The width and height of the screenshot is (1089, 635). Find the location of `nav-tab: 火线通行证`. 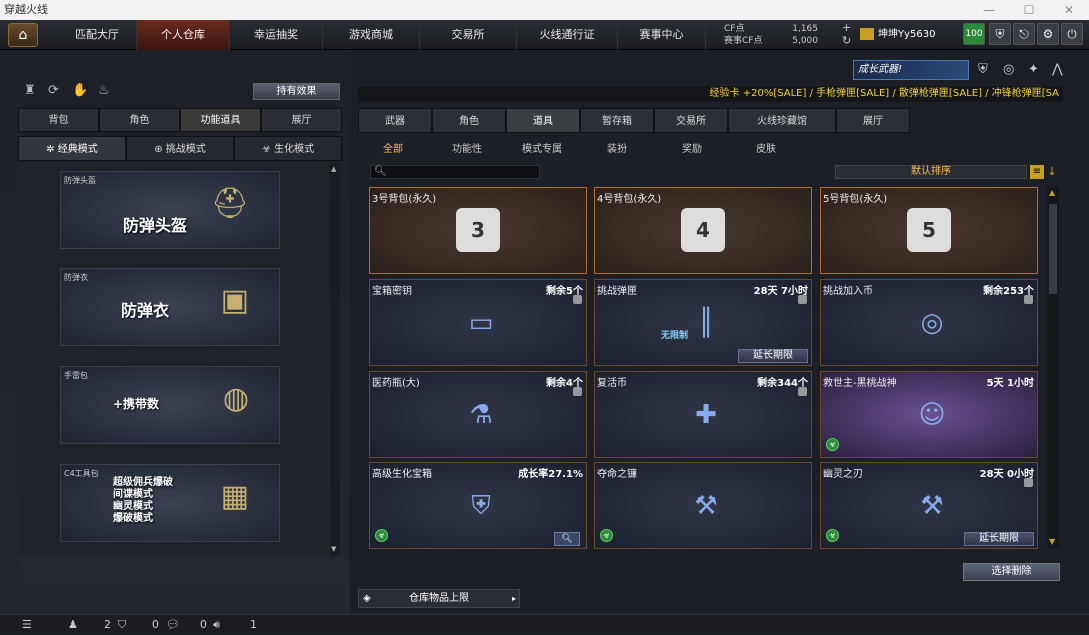

nav-tab: 火线通行证 is located at coordinates (567, 35).